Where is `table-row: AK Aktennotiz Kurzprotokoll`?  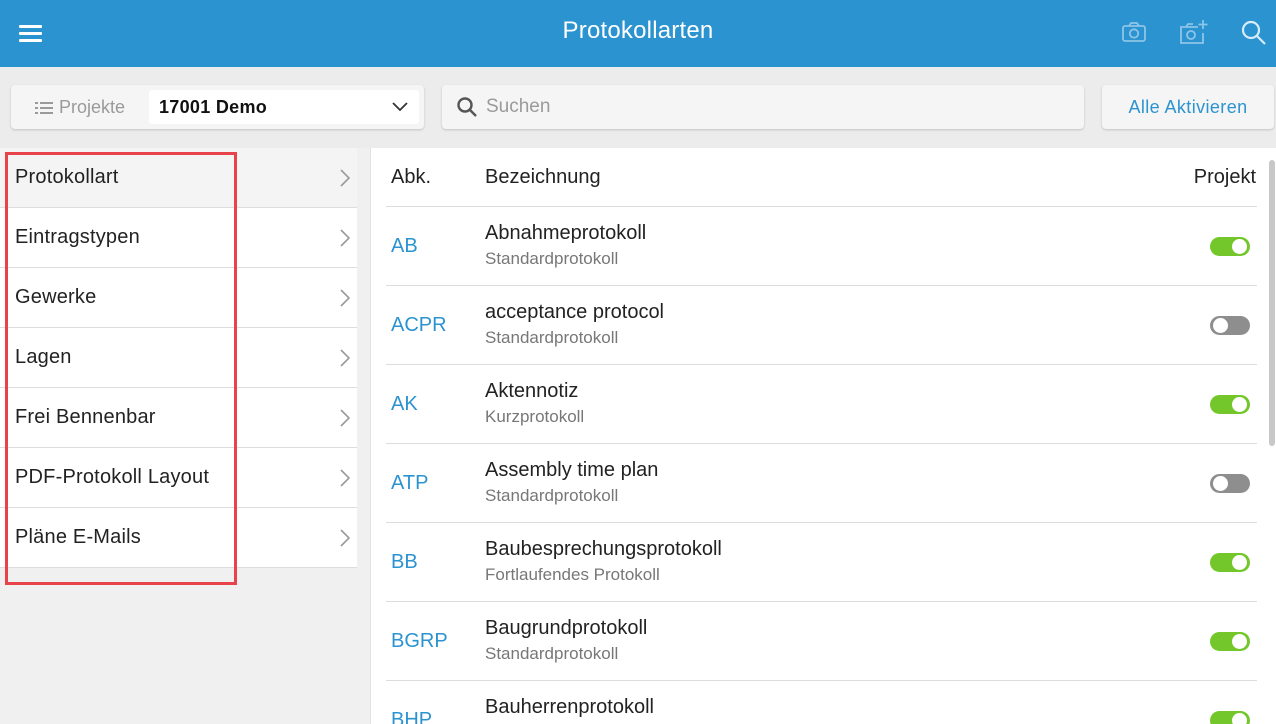
table-row: AK Aktennotiz Kurzprotokoll is located at coordinates (821, 404).